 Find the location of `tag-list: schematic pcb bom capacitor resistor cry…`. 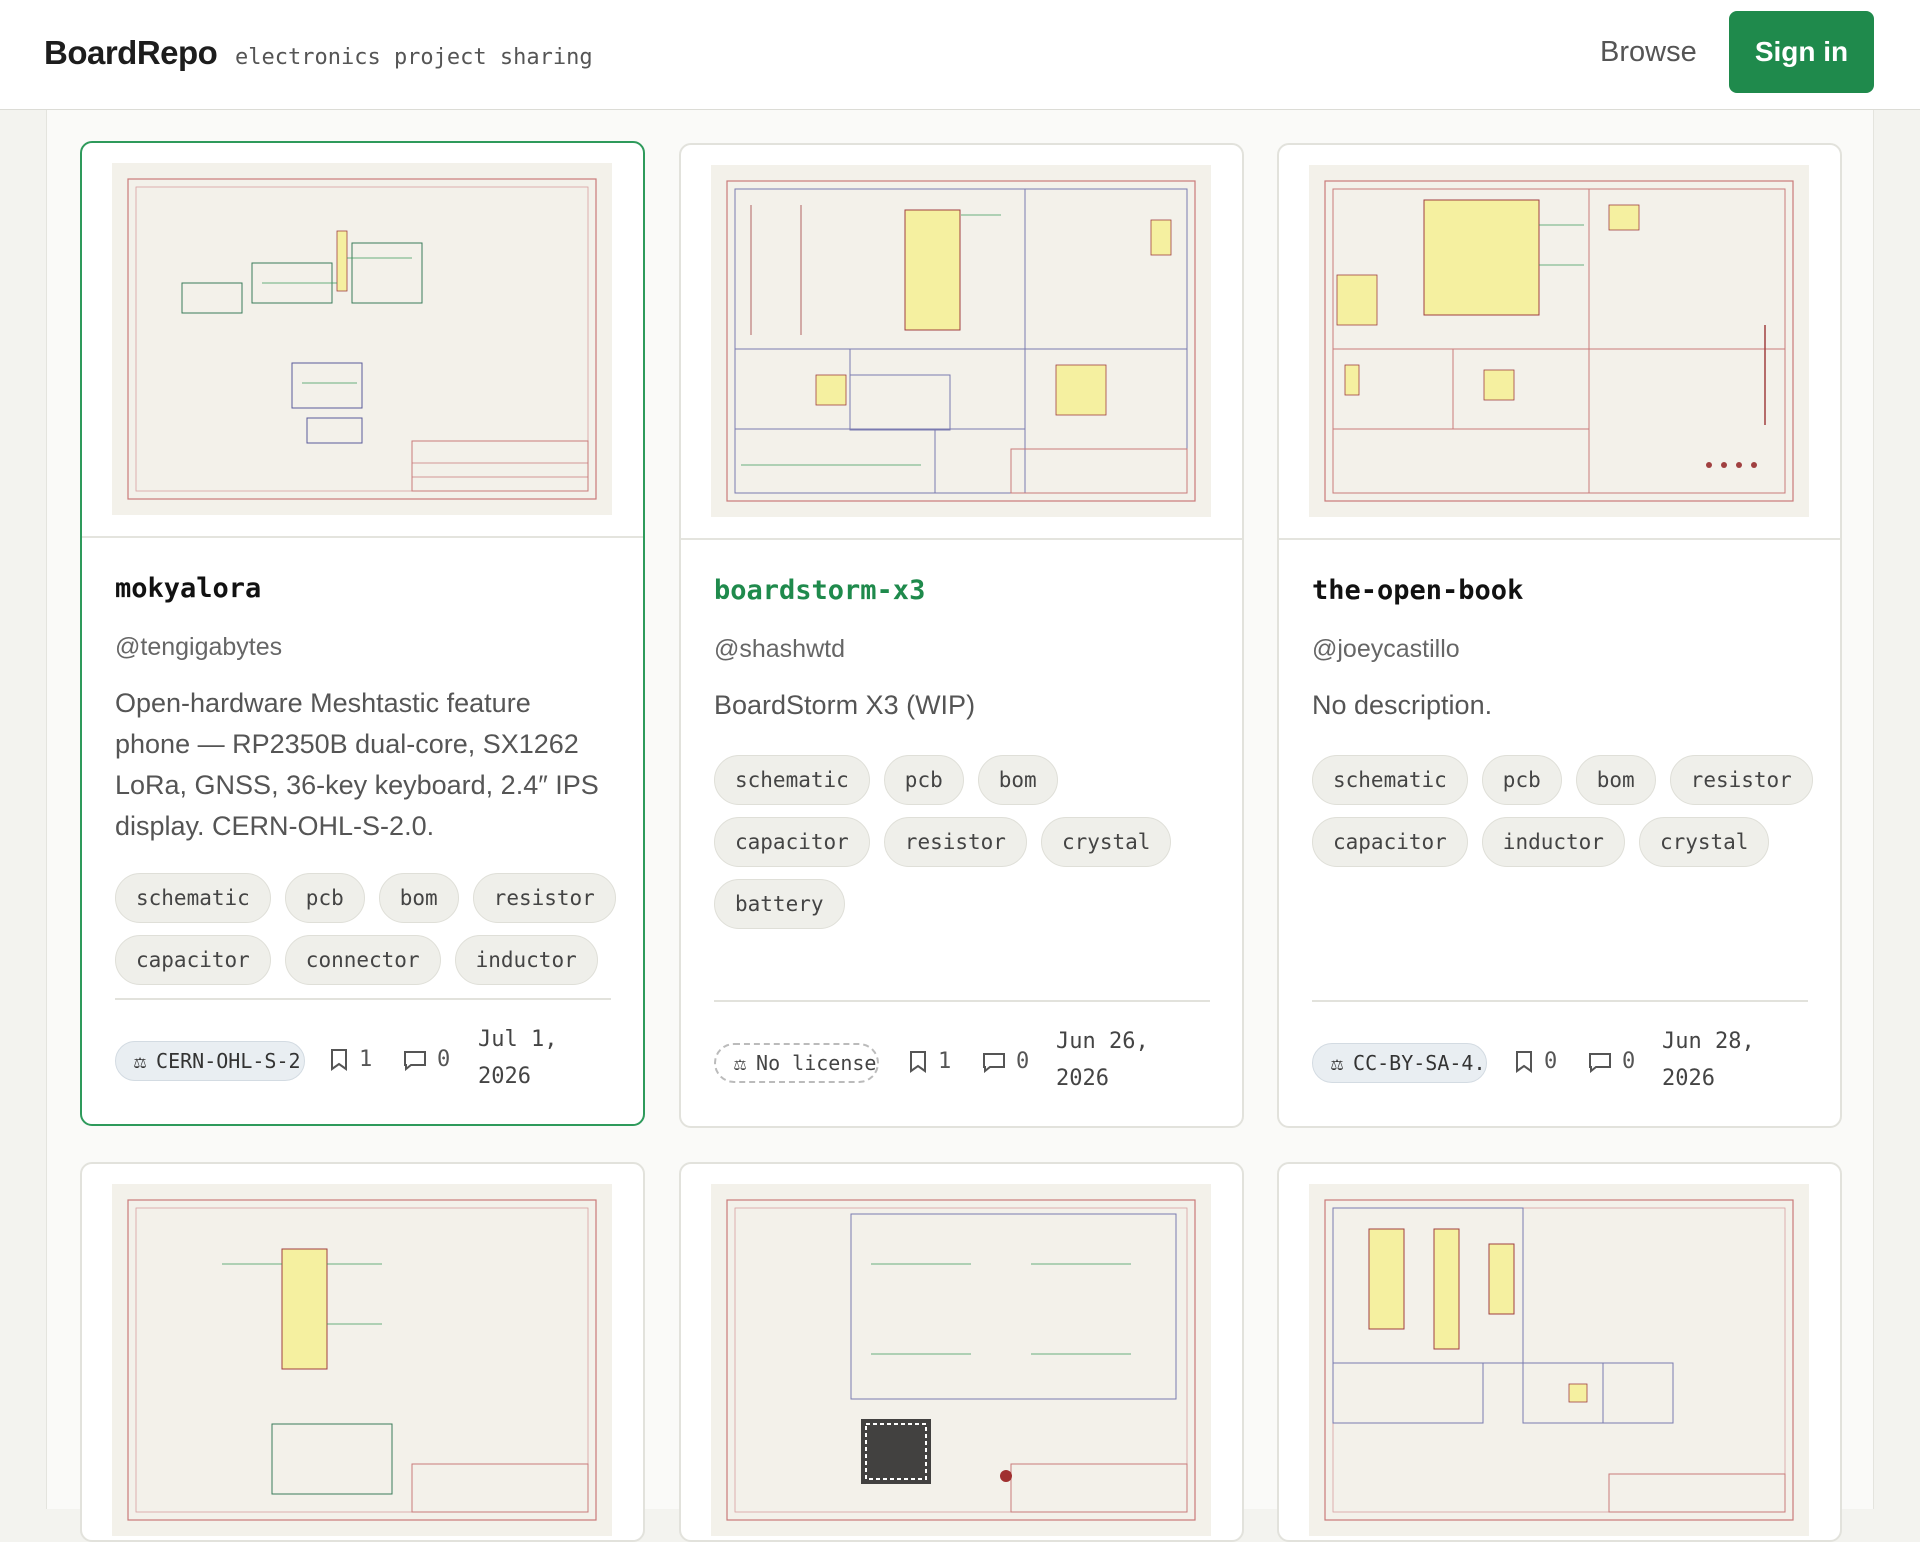

tag-list: schematic pcb bom capacitor resistor cry… is located at coordinates (969, 842).